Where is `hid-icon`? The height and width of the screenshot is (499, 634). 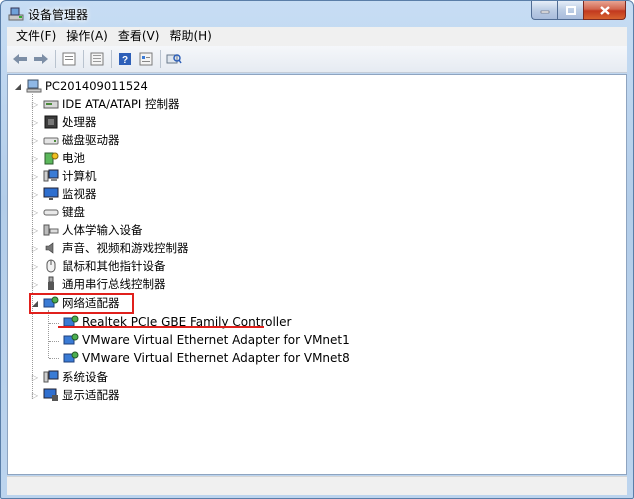
hid-icon is located at coordinates (51, 230).